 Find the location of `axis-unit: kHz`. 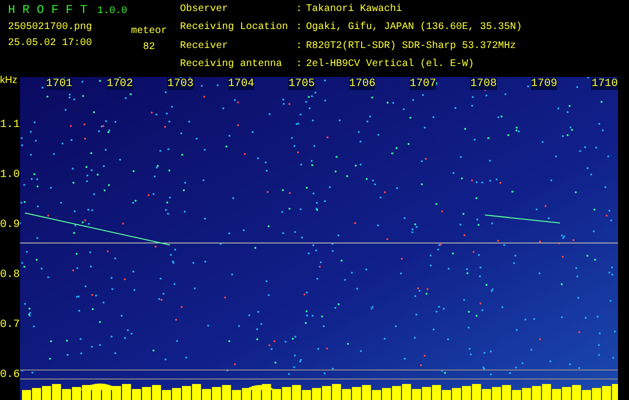

axis-unit: kHz is located at coordinates (9, 81).